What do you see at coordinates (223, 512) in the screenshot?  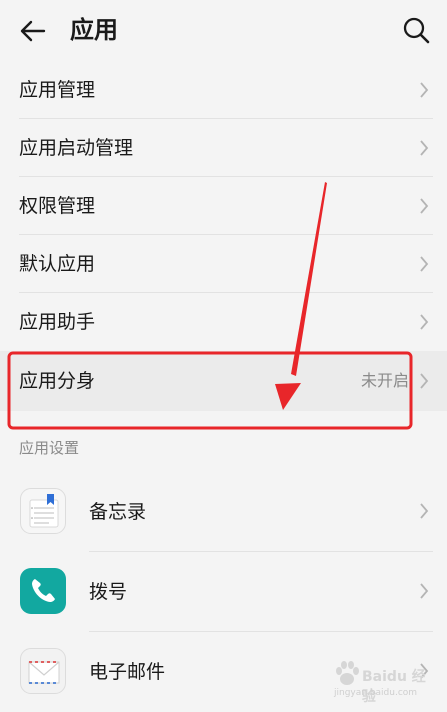 I see `app-item-memo: 备忘录` at bounding box center [223, 512].